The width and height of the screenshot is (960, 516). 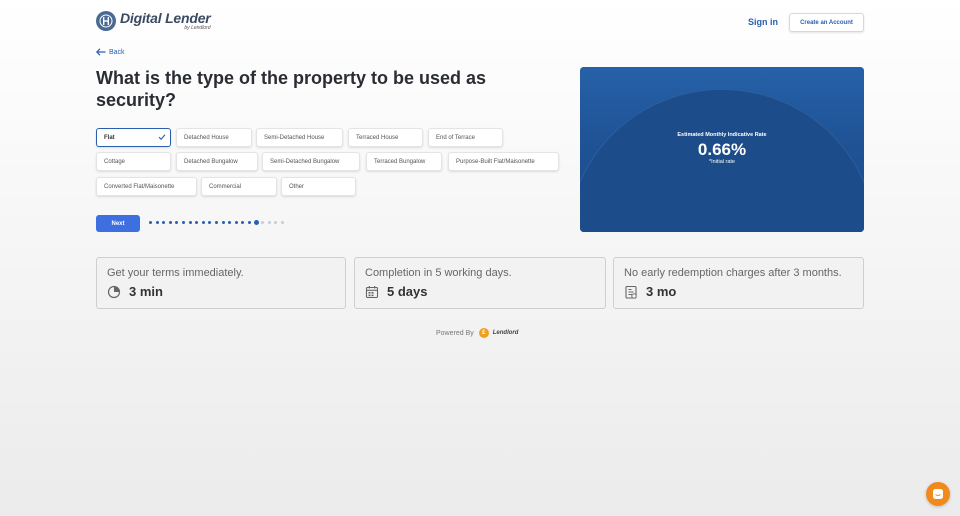 What do you see at coordinates (225, 186) in the screenshot?
I see `option-label: Commercial` at bounding box center [225, 186].